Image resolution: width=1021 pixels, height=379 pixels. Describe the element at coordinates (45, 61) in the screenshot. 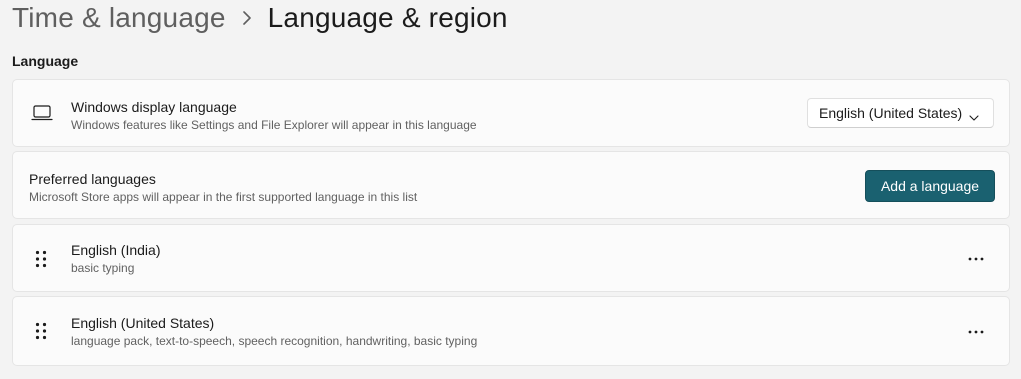

I see `section-title-language: Language` at that location.